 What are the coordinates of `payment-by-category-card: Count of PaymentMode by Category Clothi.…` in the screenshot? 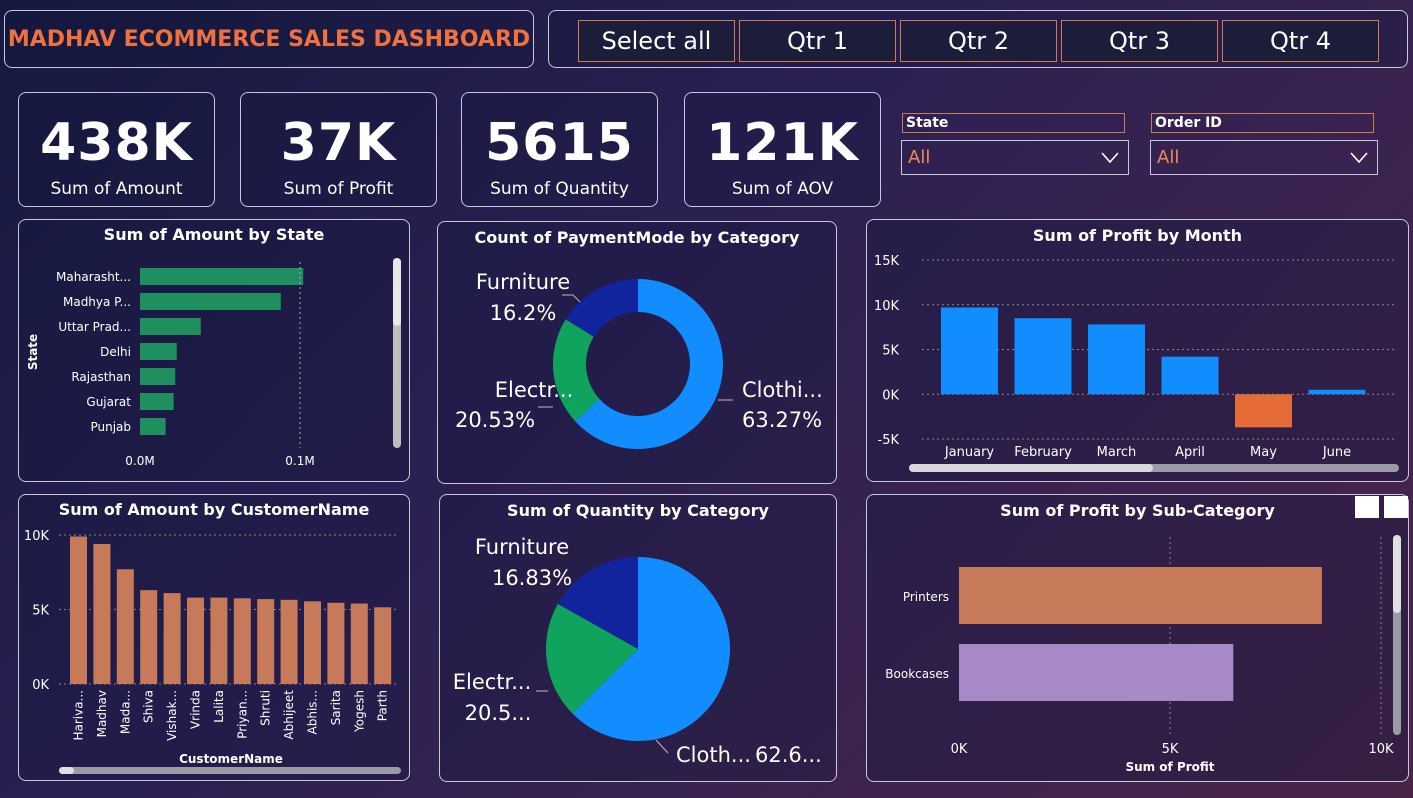 It's located at (637, 352).